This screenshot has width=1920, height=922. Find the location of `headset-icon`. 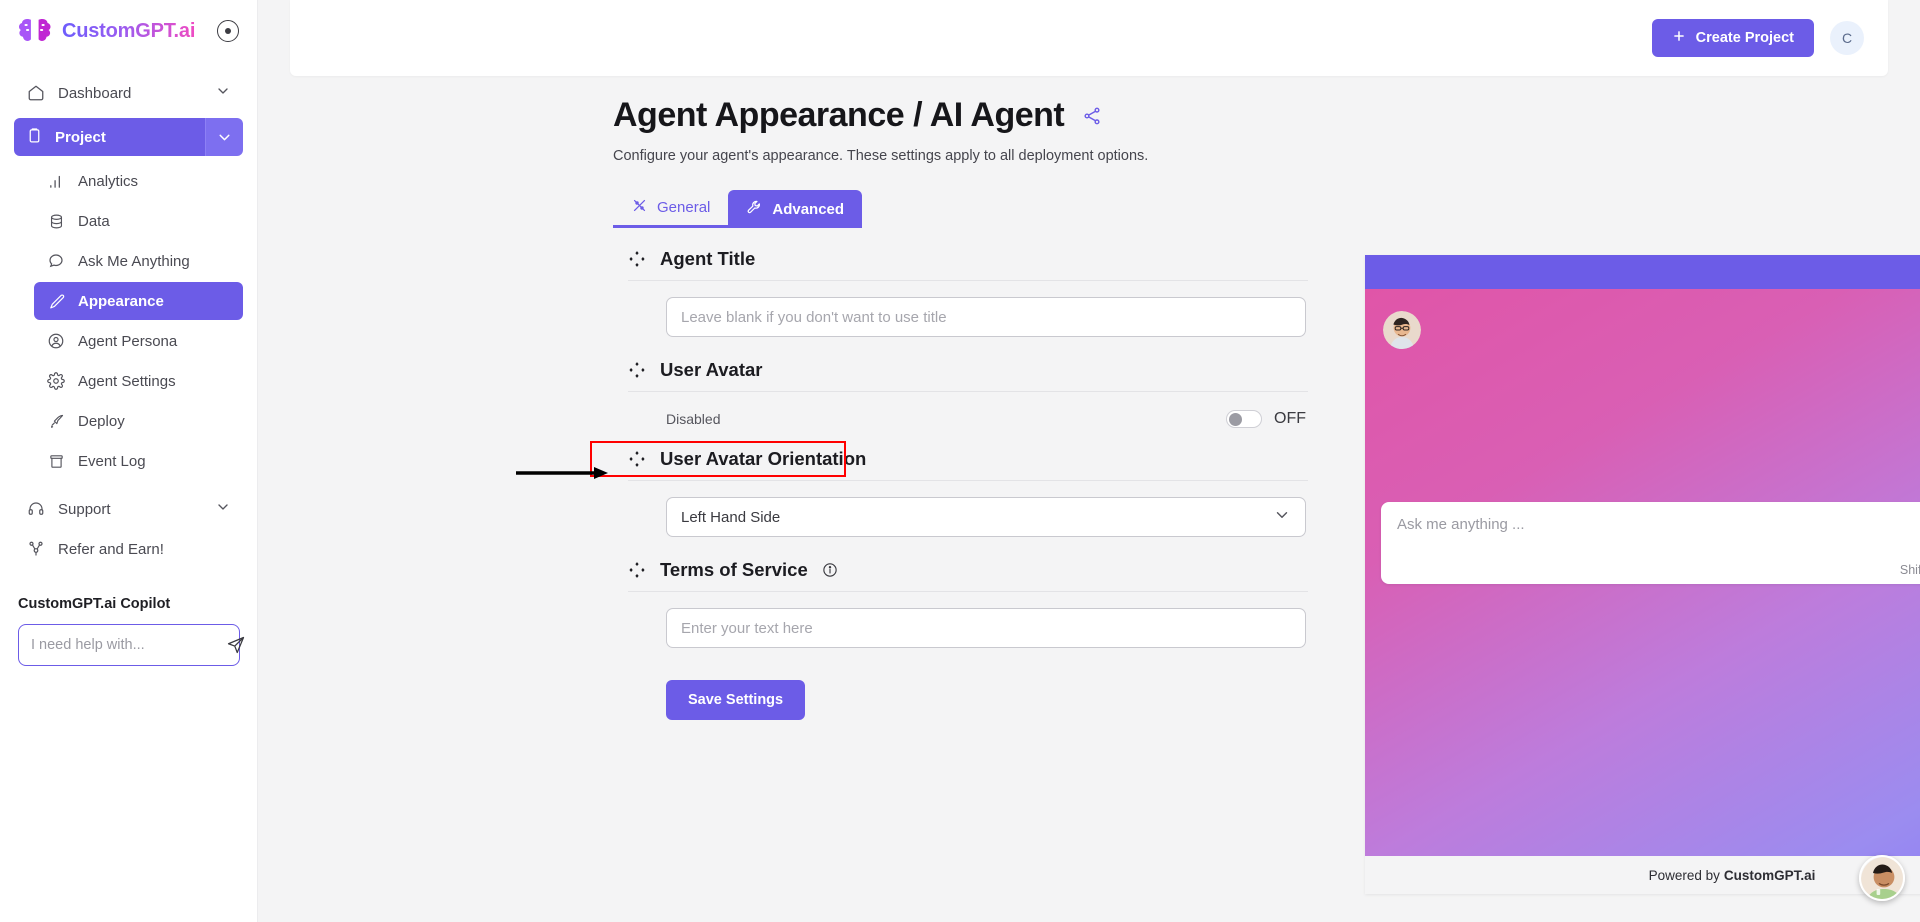

headset-icon is located at coordinates (36, 509).